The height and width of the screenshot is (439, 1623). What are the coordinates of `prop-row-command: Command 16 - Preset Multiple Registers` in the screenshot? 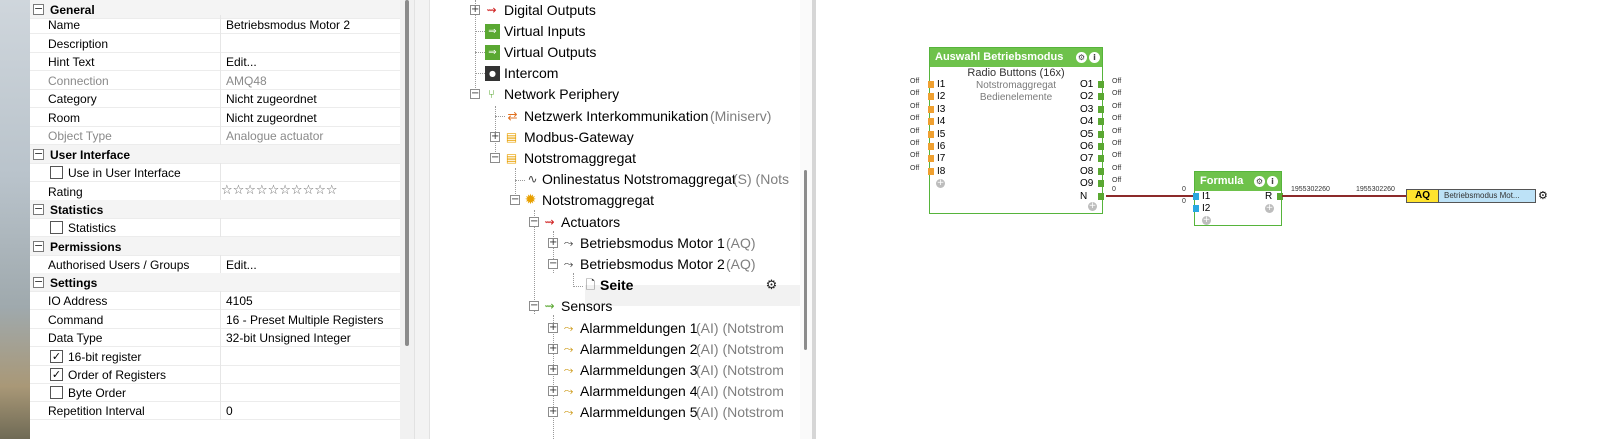 It's located at (215, 319).